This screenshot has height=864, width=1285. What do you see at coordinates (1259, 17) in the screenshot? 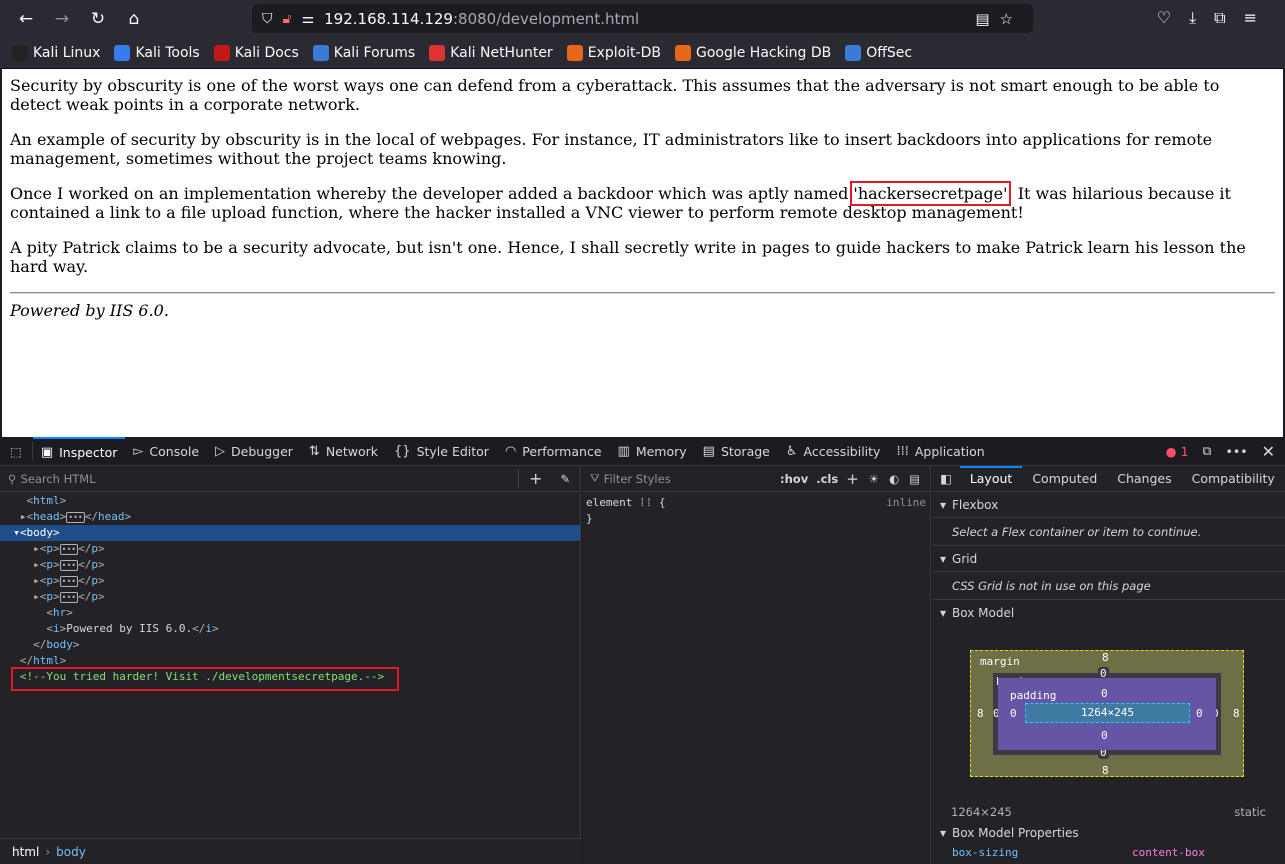
I see `menu-icon: ≡` at bounding box center [1259, 17].